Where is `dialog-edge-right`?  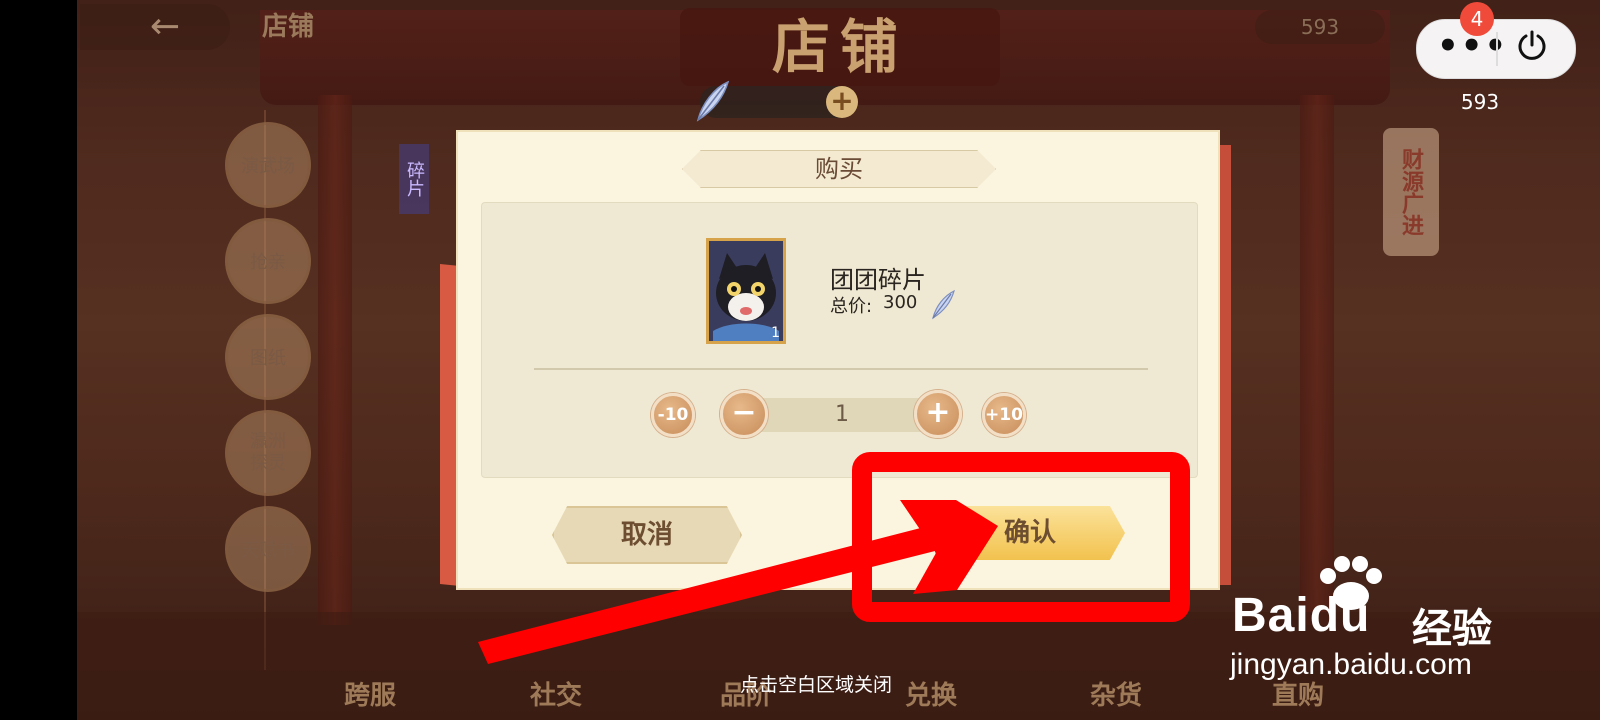 dialog-edge-right is located at coordinates (1224, 365).